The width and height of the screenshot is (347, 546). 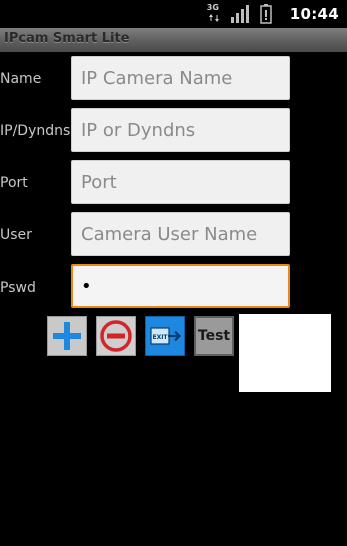 I want to click on network-3g-icon: 3G, so click(x=213, y=13).